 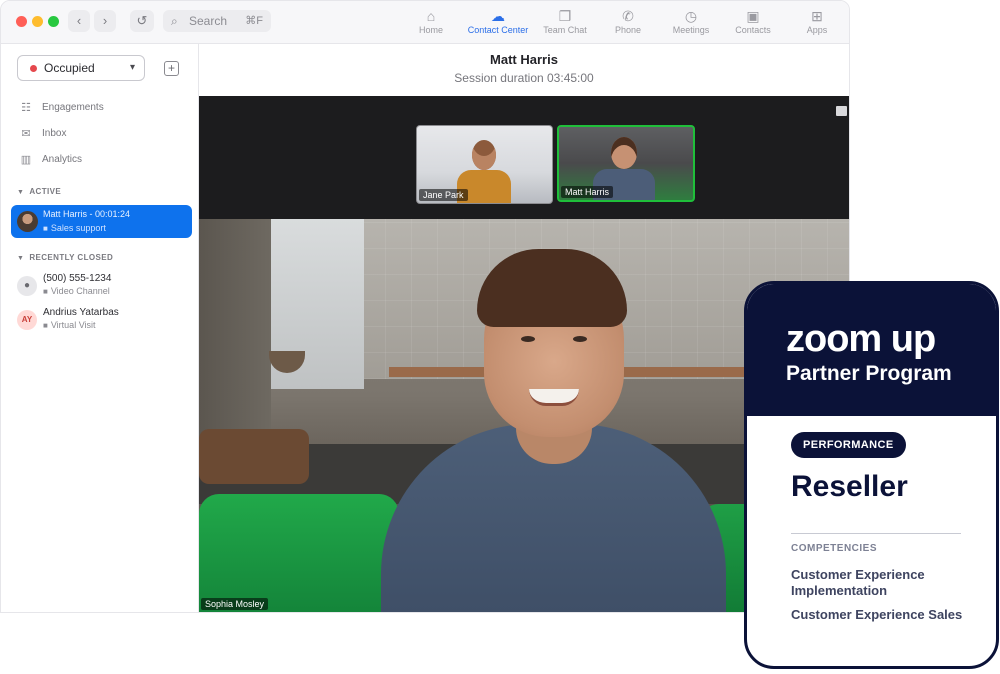 What do you see at coordinates (235, 604) in the screenshot?
I see `speaker-name: Sophia Mosley` at bounding box center [235, 604].